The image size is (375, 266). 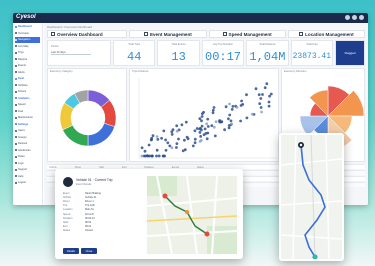 What do you see at coordinates (187, 212) in the screenshot?
I see `event-marker-icon` at bounding box center [187, 212].